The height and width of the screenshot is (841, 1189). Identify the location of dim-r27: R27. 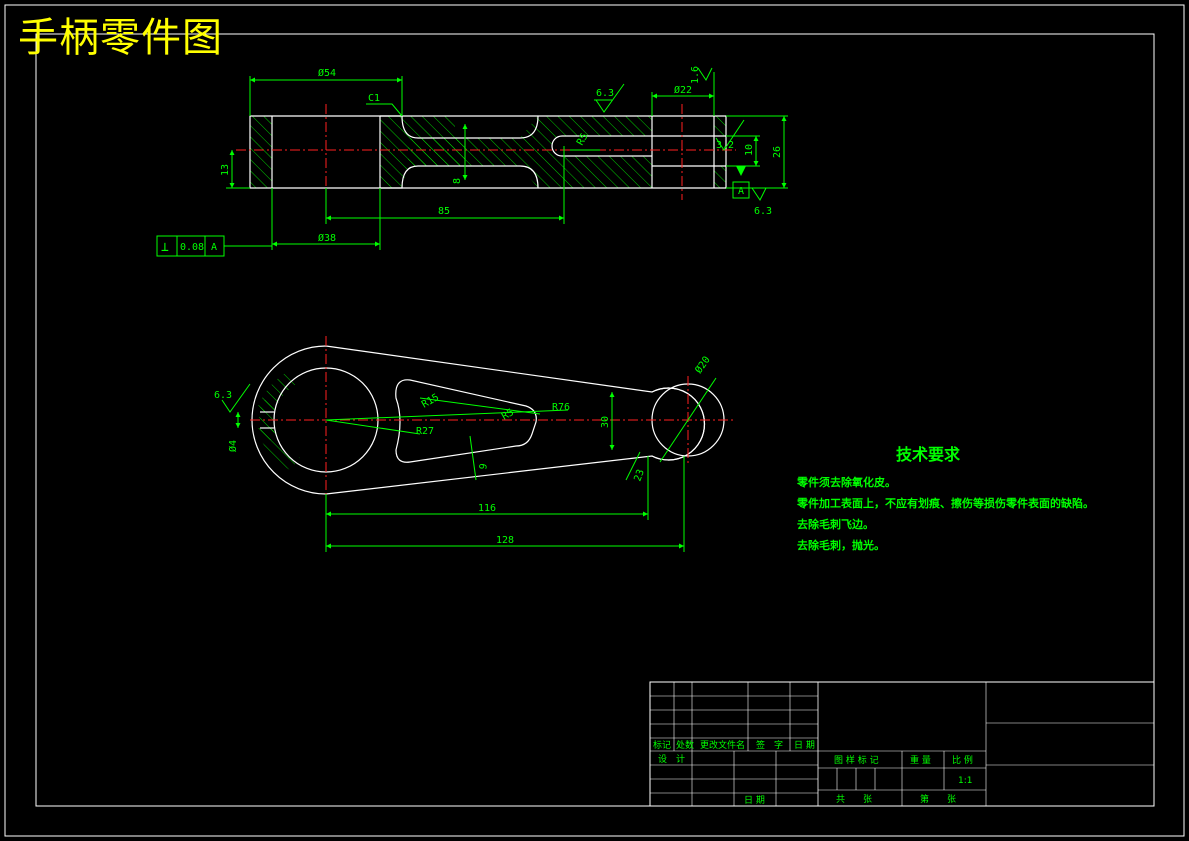
(425, 431).